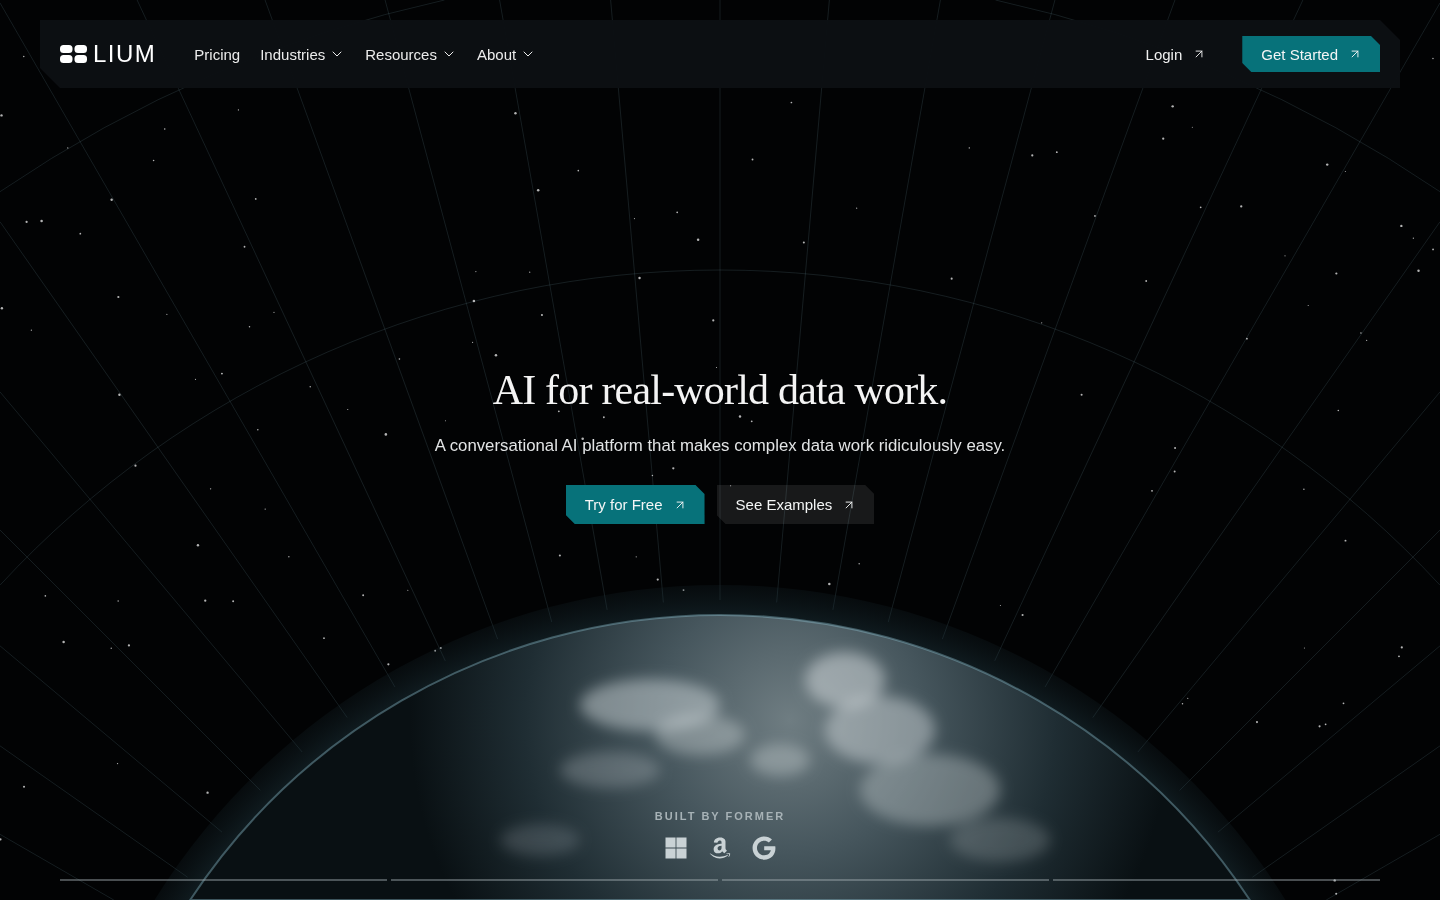 This screenshot has height=900, width=1440. Describe the element at coordinates (1311, 54) in the screenshot. I see `get-started-button: Get Started` at that location.